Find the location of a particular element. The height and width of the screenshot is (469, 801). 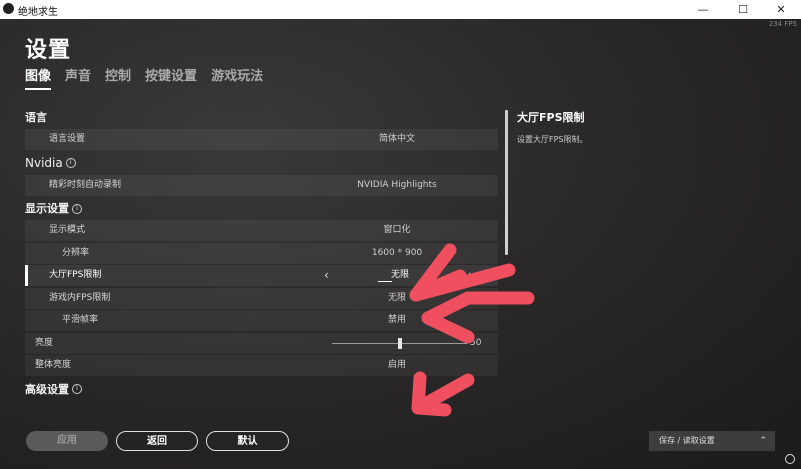

maximize-button: ☐ is located at coordinates (743, 9).